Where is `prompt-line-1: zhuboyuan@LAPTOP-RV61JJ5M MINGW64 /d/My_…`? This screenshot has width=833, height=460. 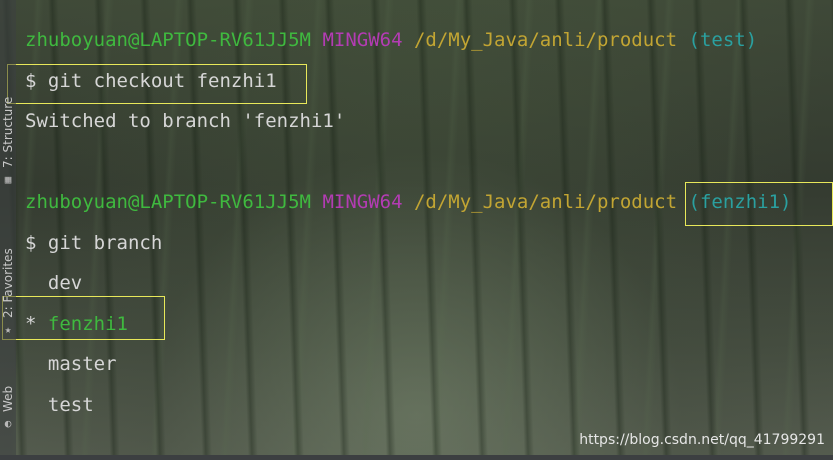
prompt-line-1: zhuboyuan@LAPTOP-RV61JJ5M MINGW64 /d/My_… is located at coordinates (391, 40).